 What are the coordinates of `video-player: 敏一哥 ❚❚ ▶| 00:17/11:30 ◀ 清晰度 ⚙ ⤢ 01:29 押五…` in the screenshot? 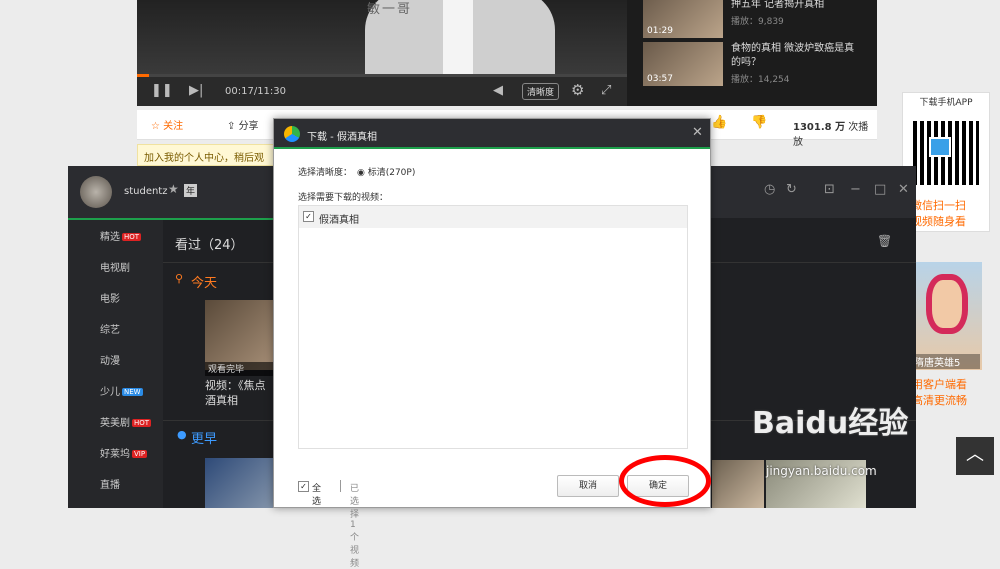 It's located at (507, 53).